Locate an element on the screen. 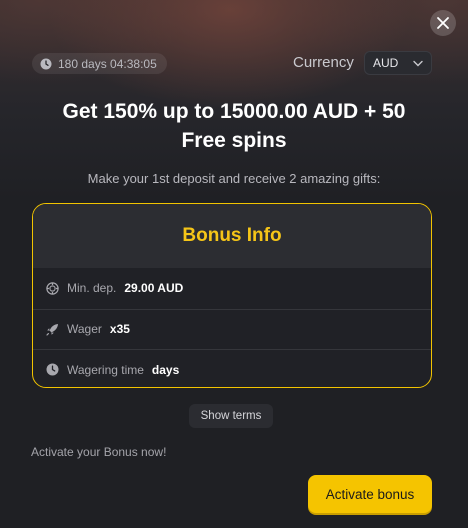  countdown-timer: 180 days 04:38:05 is located at coordinates (99, 63).